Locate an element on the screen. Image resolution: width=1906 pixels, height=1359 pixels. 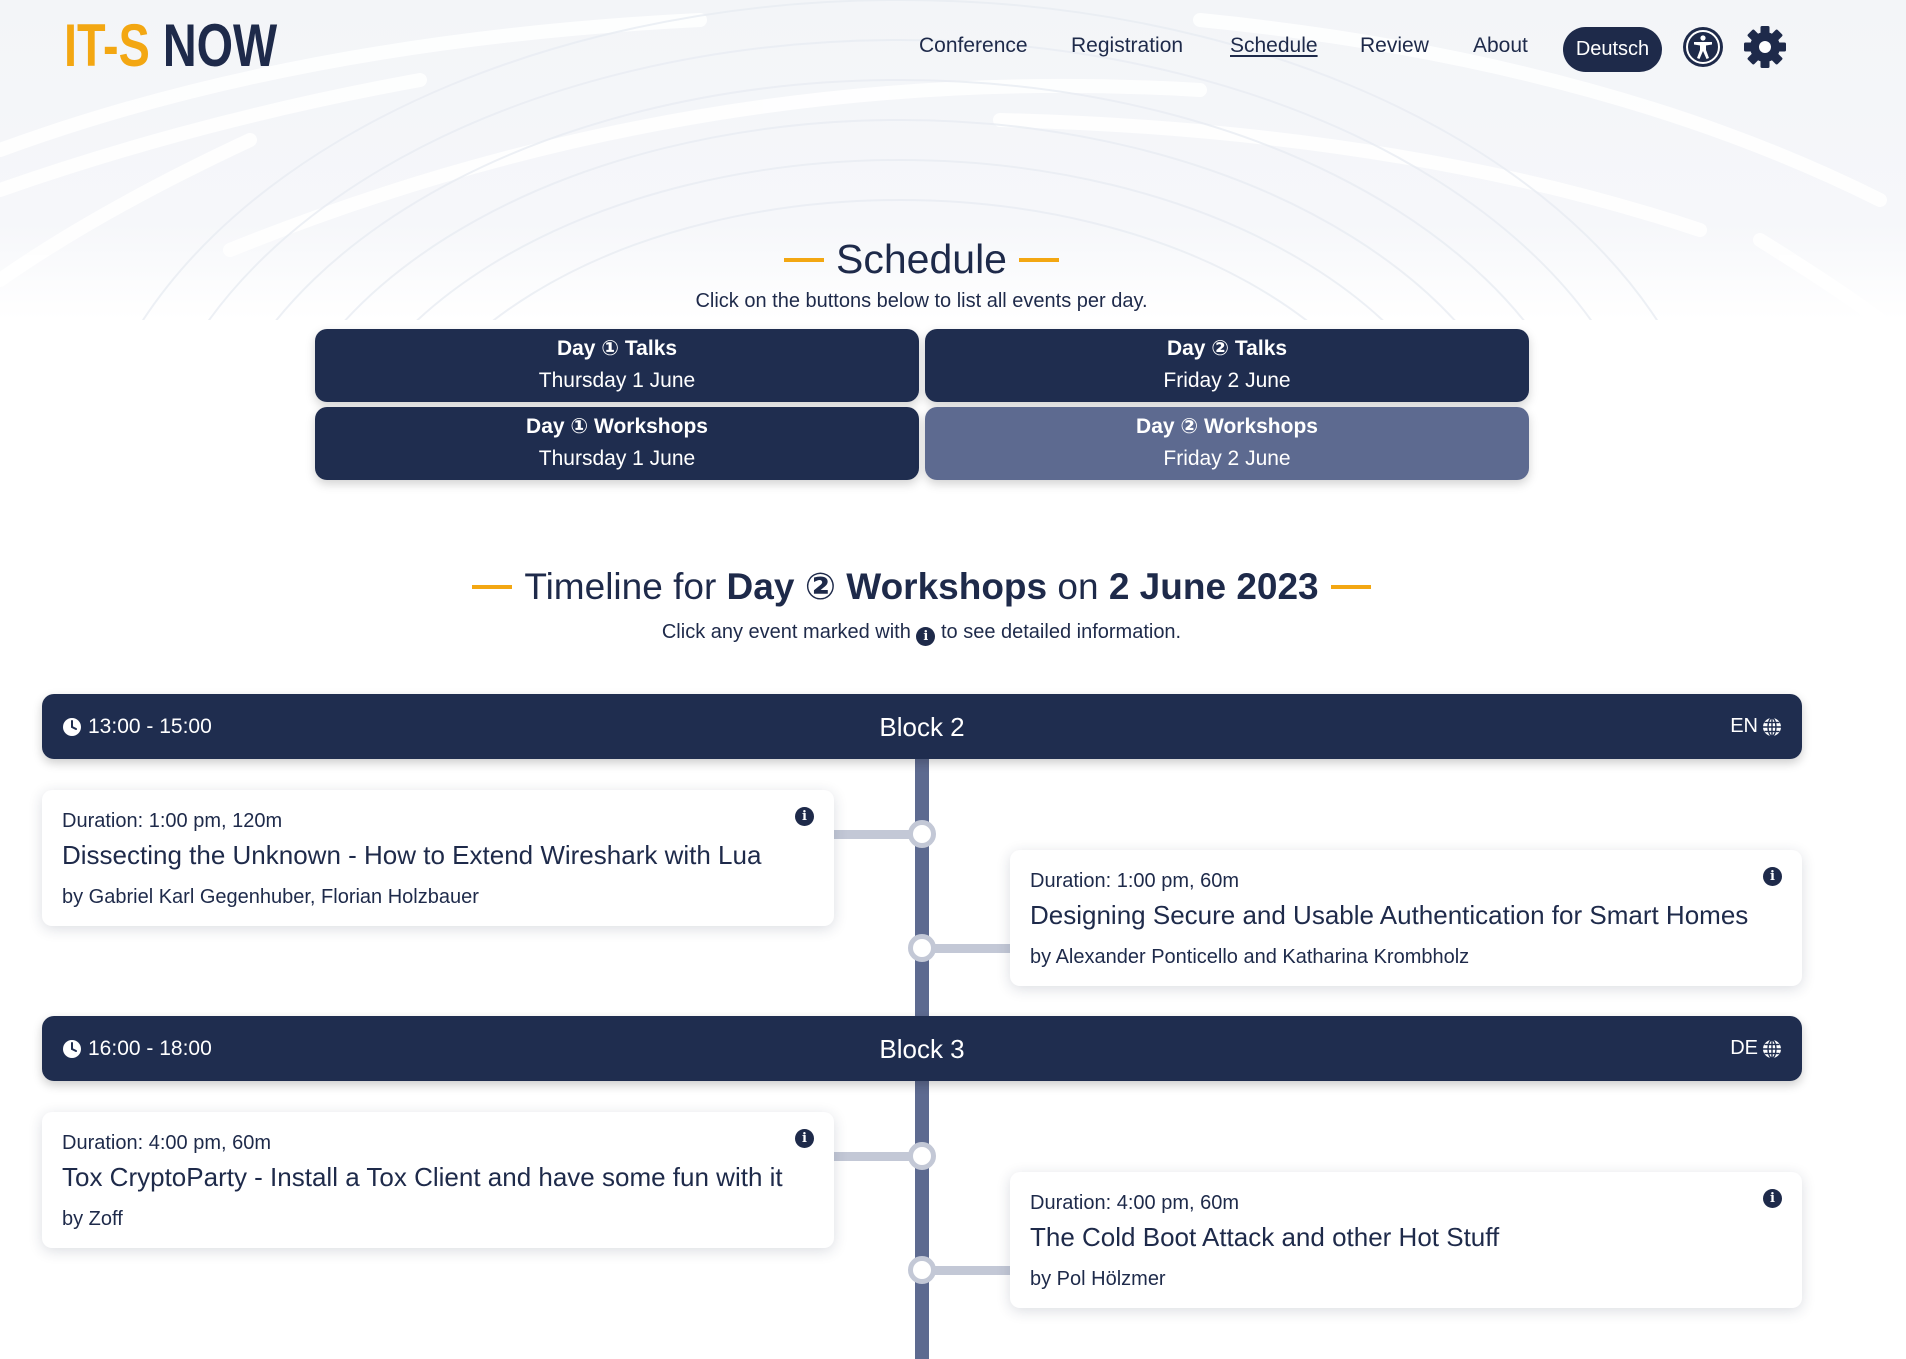
block-language: EN is located at coordinates (1756, 726).